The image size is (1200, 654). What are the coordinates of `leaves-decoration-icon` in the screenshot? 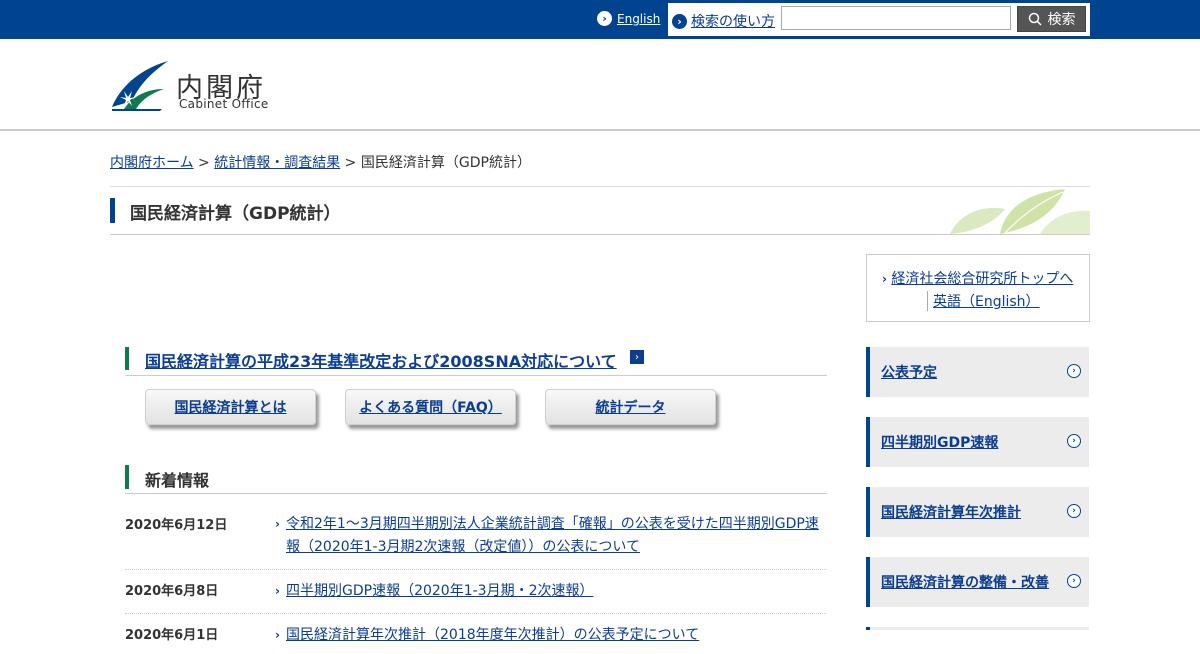 It's located at (1020, 211).